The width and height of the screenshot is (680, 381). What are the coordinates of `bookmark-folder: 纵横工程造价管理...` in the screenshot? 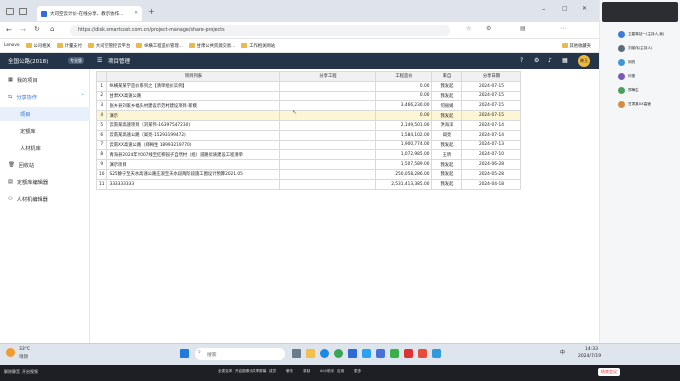 It's located at (159, 46).